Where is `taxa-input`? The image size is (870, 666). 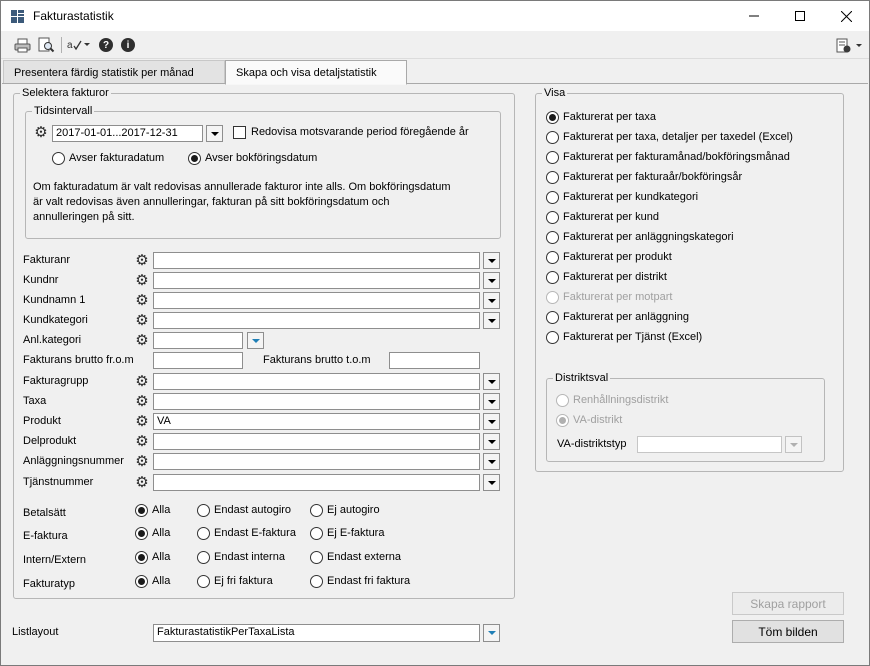 taxa-input is located at coordinates (316, 401).